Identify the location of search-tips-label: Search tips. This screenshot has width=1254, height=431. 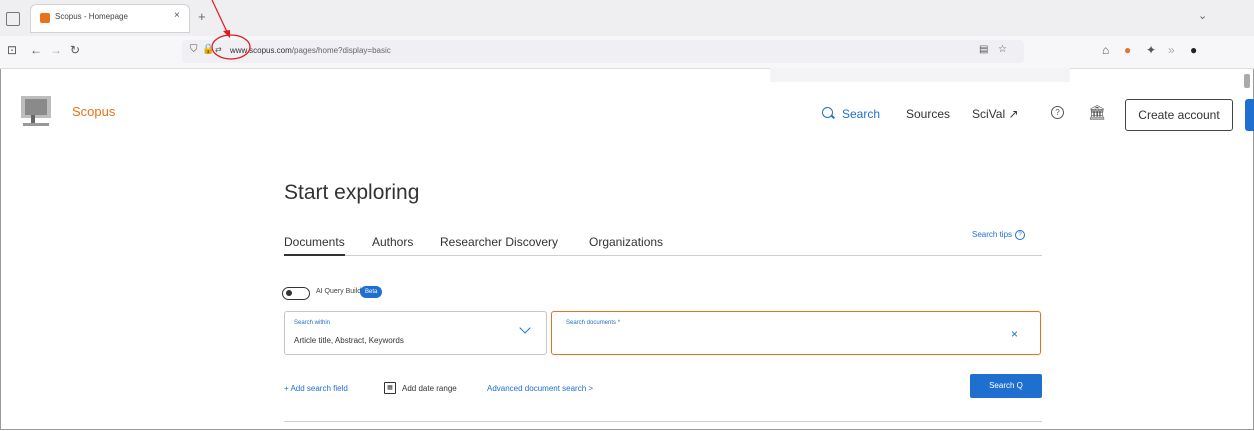
(992, 235).